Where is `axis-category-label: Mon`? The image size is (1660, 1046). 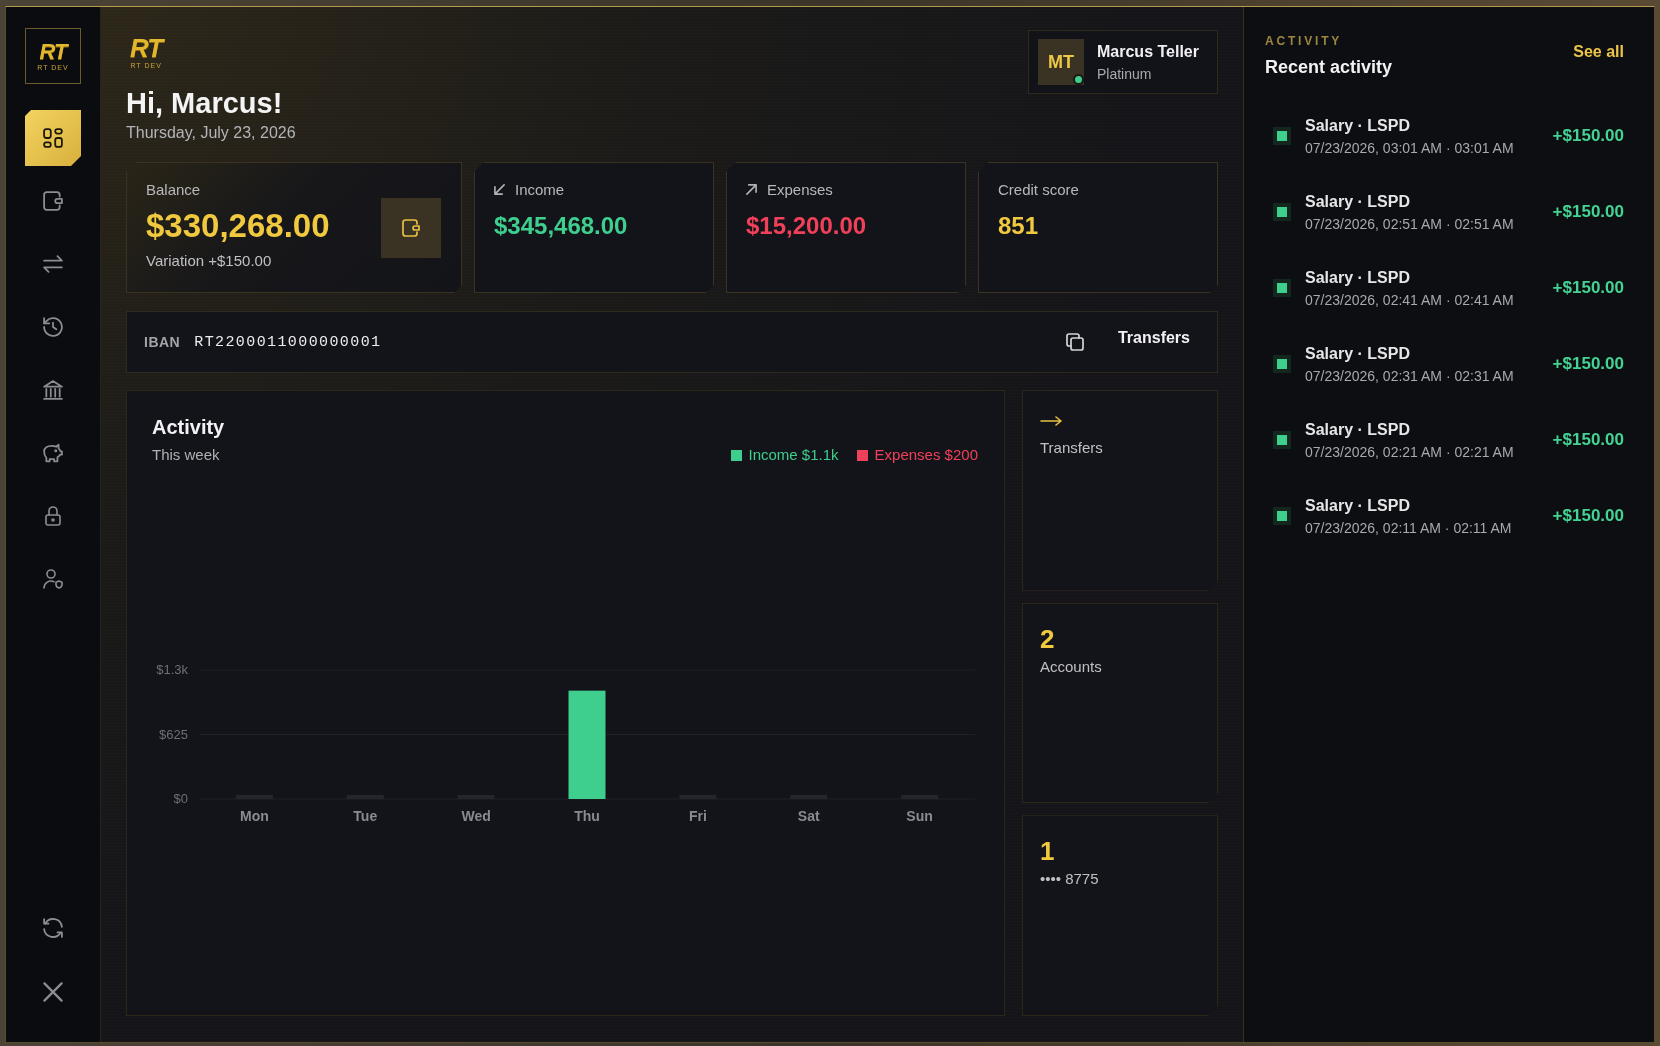
axis-category-label: Mon is located at coordinates (254, 816).